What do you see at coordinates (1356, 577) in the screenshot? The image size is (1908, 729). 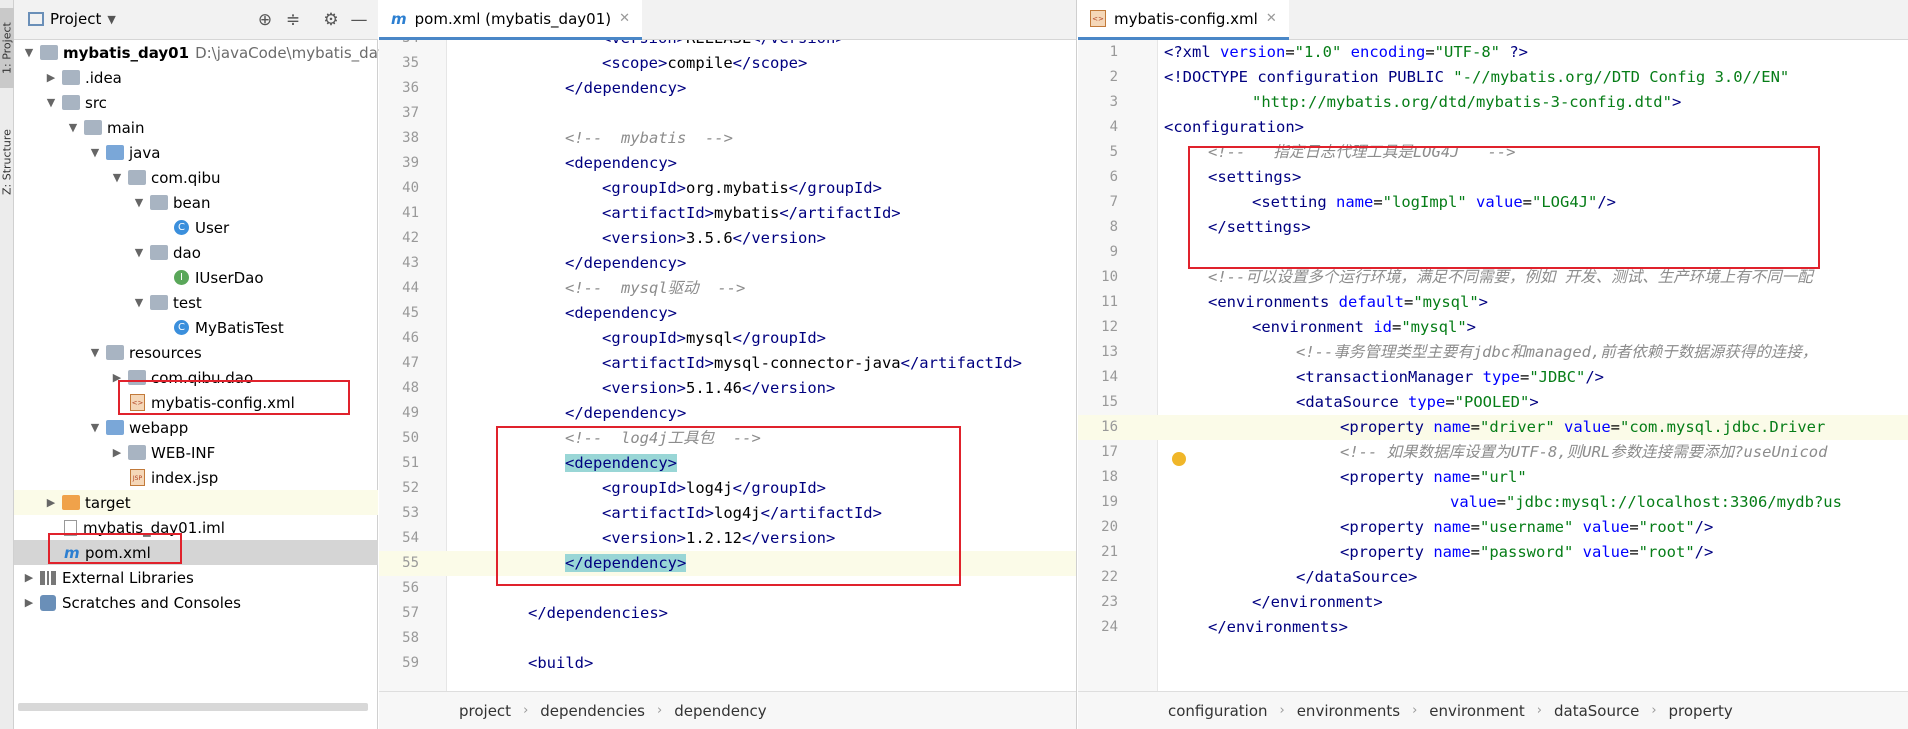 I see `code-text: </dataSource>` at bounding box center [1356, 577].